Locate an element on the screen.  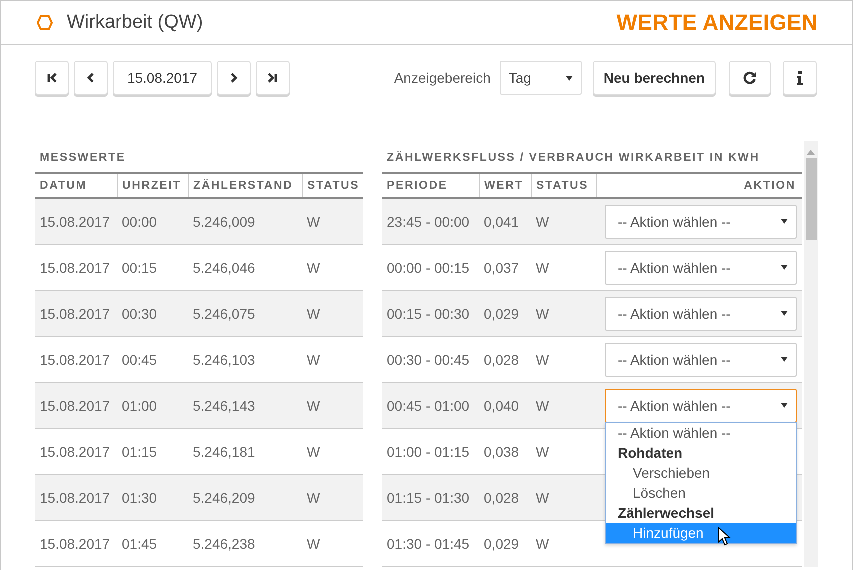
table-cell: 23:45 - 00:00 is located at coordinates (431, 221).